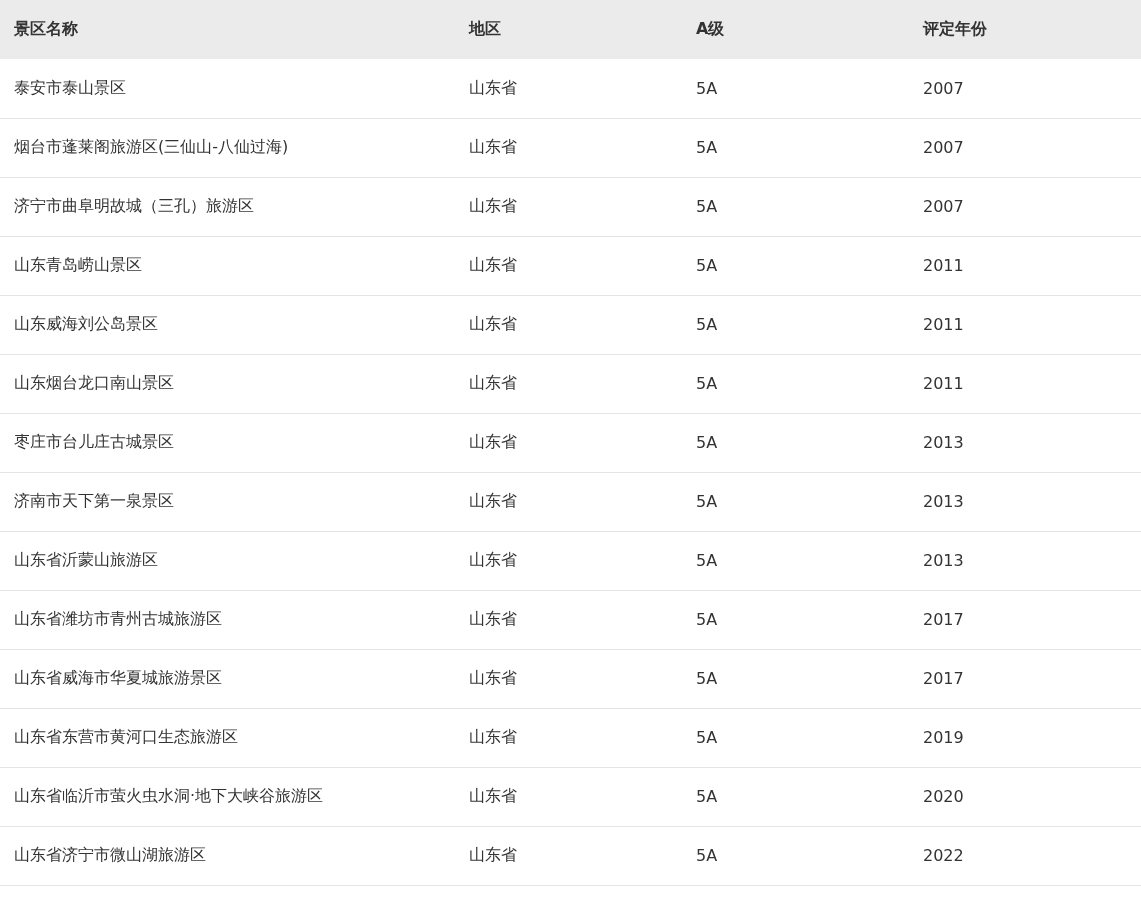 Image resolution: width=1141 pixels, height=897 pixels. What do you see at coordinates (227, 383) in the screenshot?
I see `table-cell: 山东烟台龙口南山景区` at bounding box center [227, 383].